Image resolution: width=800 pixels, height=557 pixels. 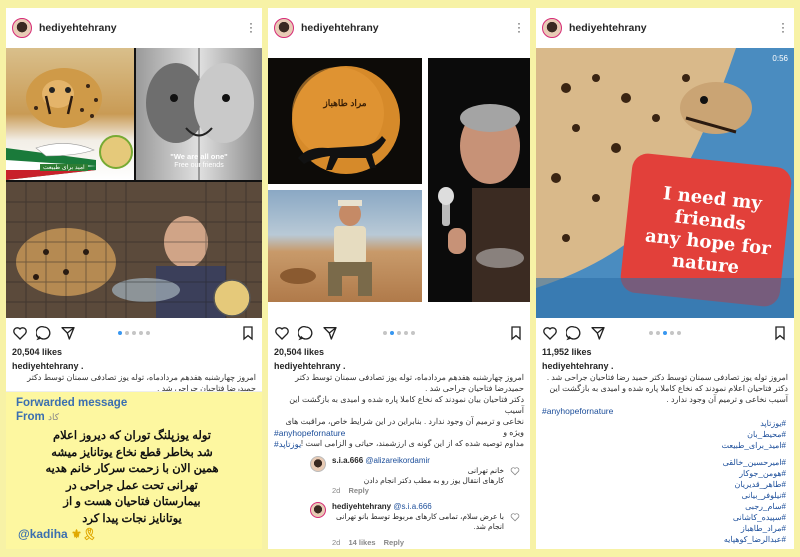 What do you see at coordinates (753, 495) in the screenshot?
I see `hashtag-link: #نیلوفر_بیانی` at bounding box center [753, 495].